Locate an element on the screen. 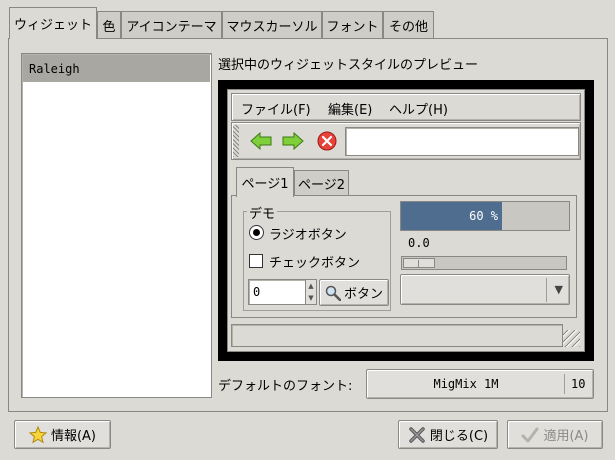 Image resolution: width=615 pixels, height=460 pixels. font-selector-button: MigMix 1M 10 is located at coordinates (480, 384).